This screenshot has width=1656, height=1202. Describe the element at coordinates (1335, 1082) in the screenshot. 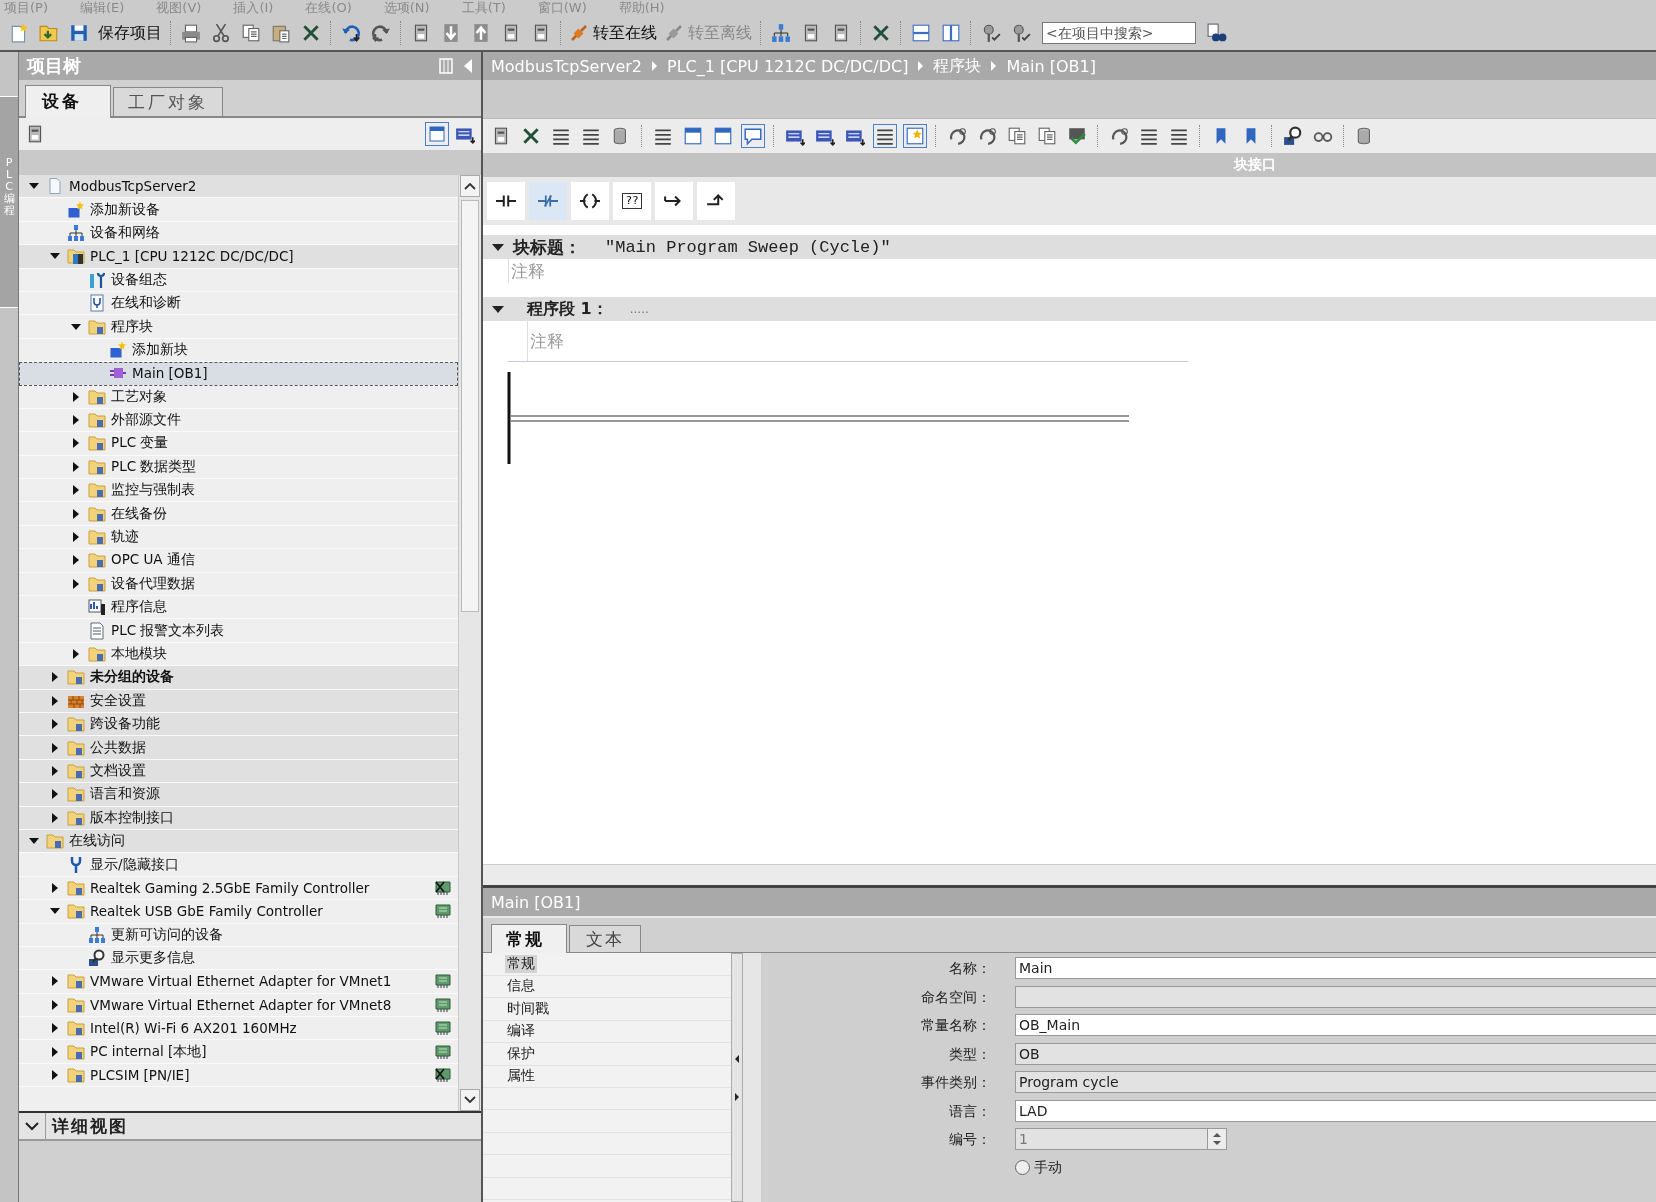

I see `text-field: Program cycle` at that location.